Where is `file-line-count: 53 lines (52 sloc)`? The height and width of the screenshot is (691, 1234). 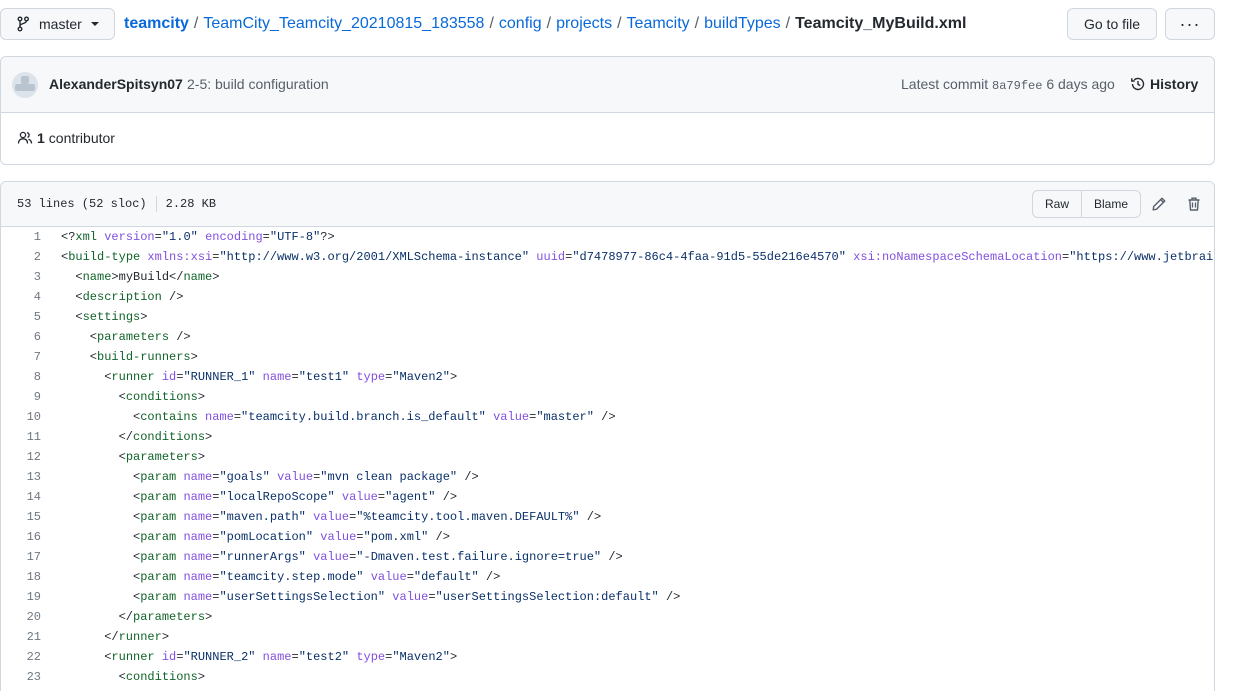 file-line-count: 53 lines (52 sloc) is located at coordinates (82, 204).